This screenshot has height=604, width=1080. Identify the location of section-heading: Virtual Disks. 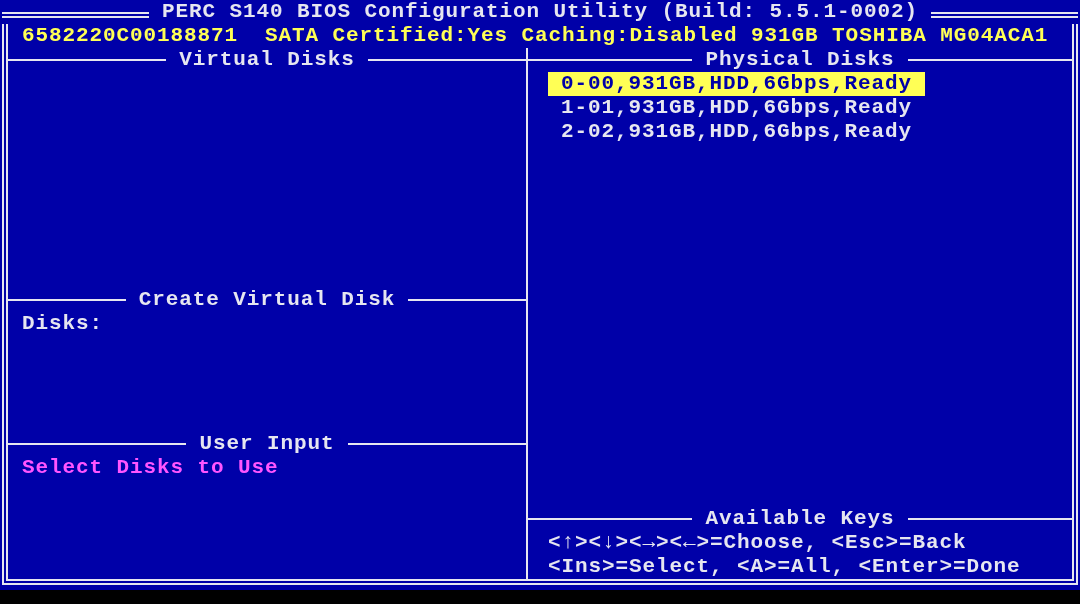
(267, 60).